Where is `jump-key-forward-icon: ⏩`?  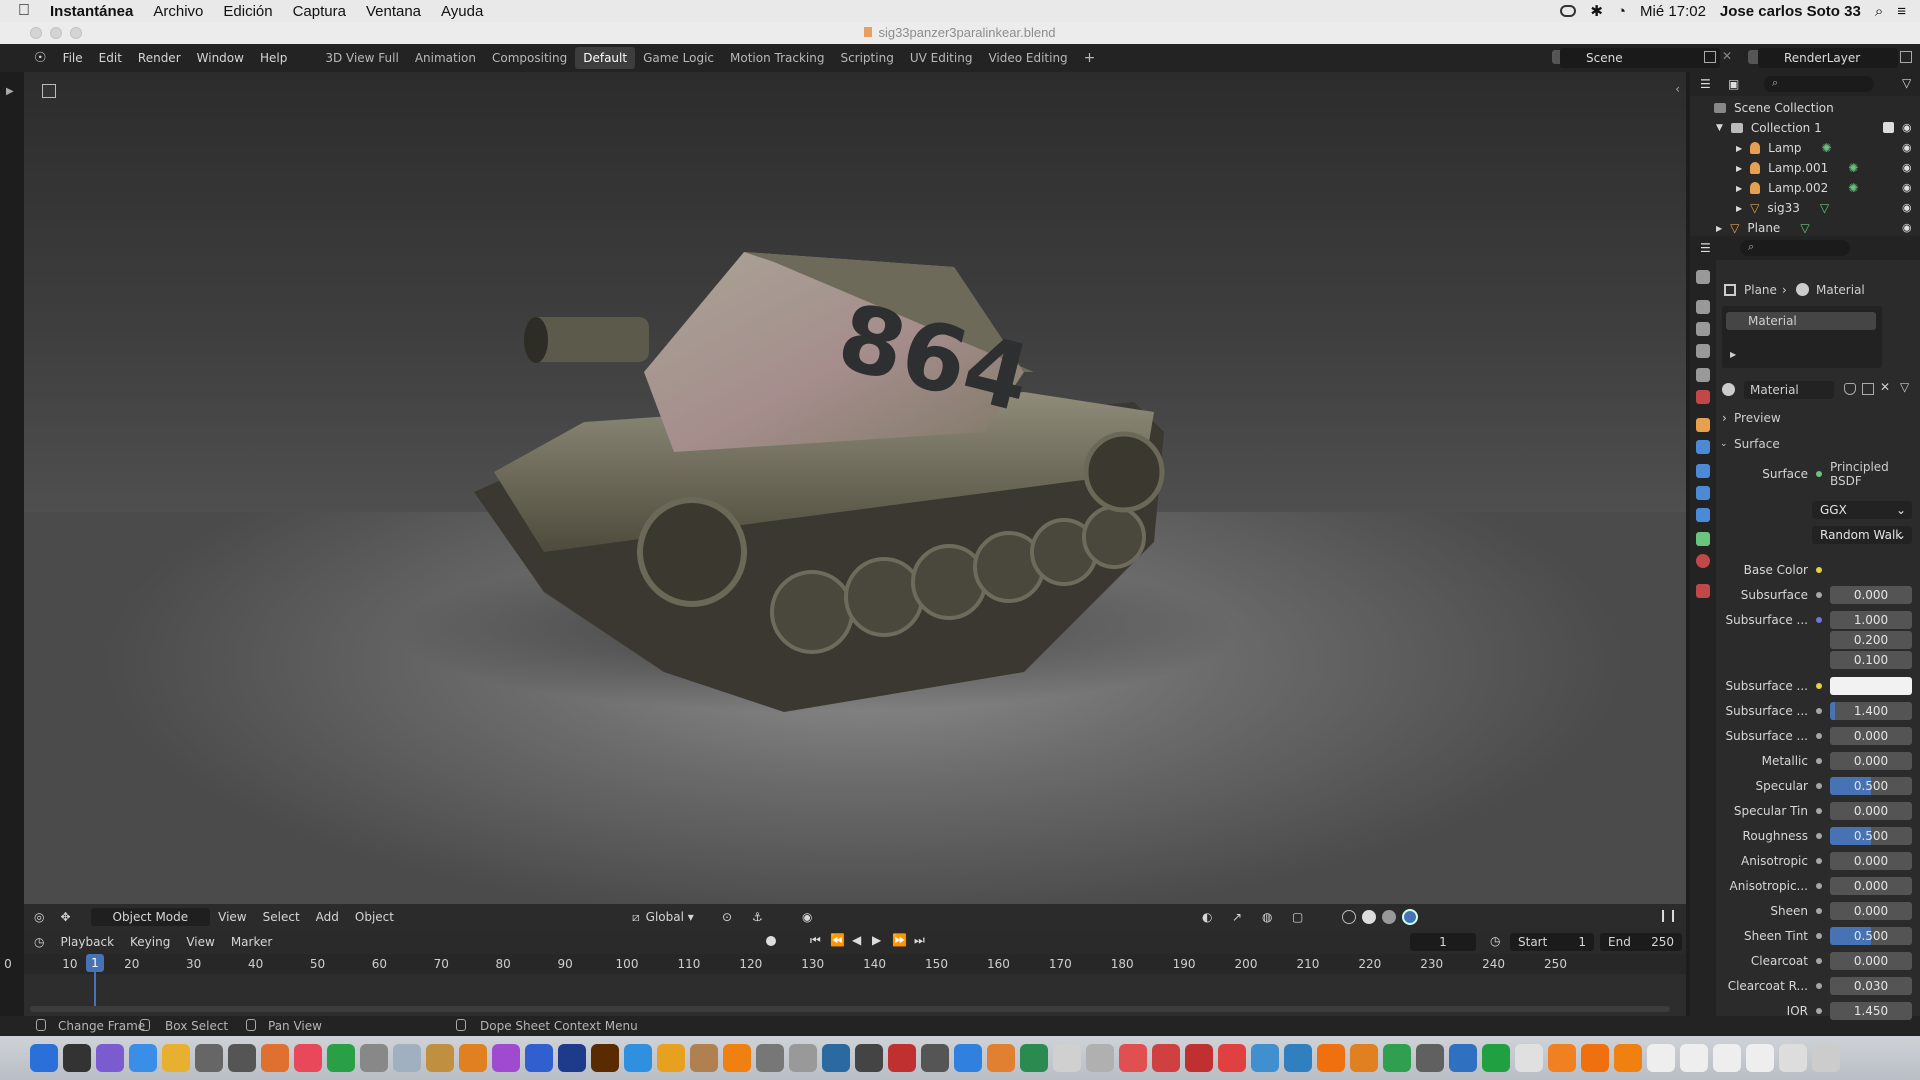 jump-key-forward-icon: ⏩ is located at coordinates (899, 940).